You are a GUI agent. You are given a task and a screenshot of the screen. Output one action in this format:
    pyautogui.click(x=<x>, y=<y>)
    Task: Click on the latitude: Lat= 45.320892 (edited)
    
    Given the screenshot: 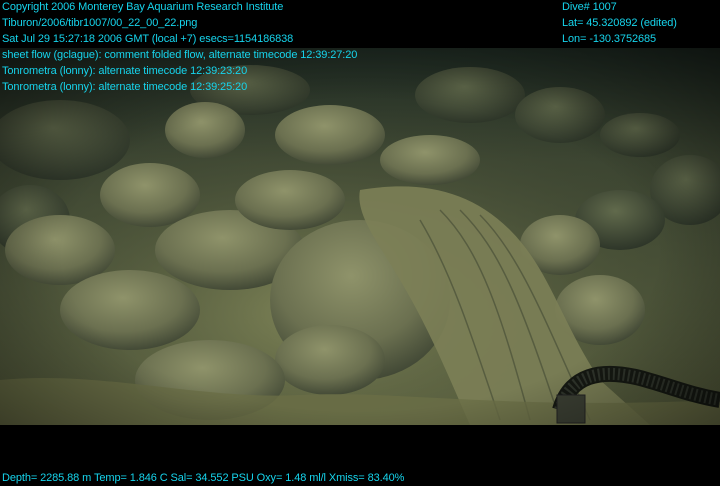 What is the action you would take?
    pyautogui.click(x=619, y=23)
    